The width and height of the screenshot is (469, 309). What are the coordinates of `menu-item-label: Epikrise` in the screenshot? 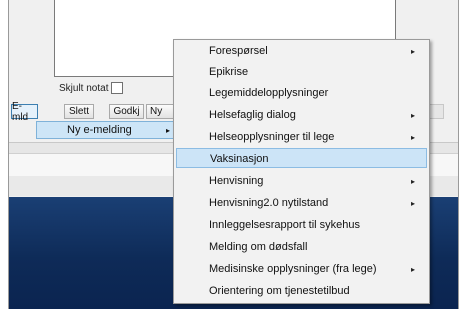 It's located at (229, 72).